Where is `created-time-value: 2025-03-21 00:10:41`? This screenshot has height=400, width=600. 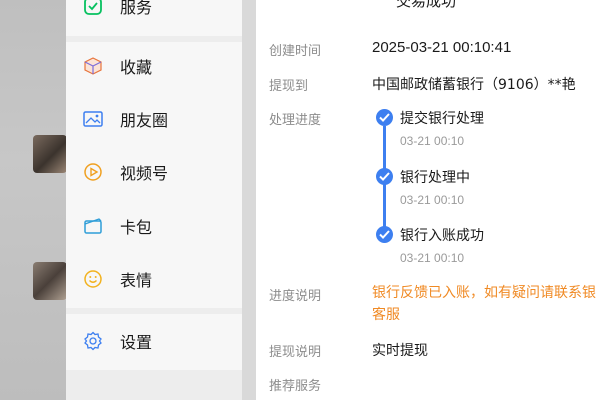
created-time-value: 2025-03-21 00:10:41 is located at coordinates (442, 47).